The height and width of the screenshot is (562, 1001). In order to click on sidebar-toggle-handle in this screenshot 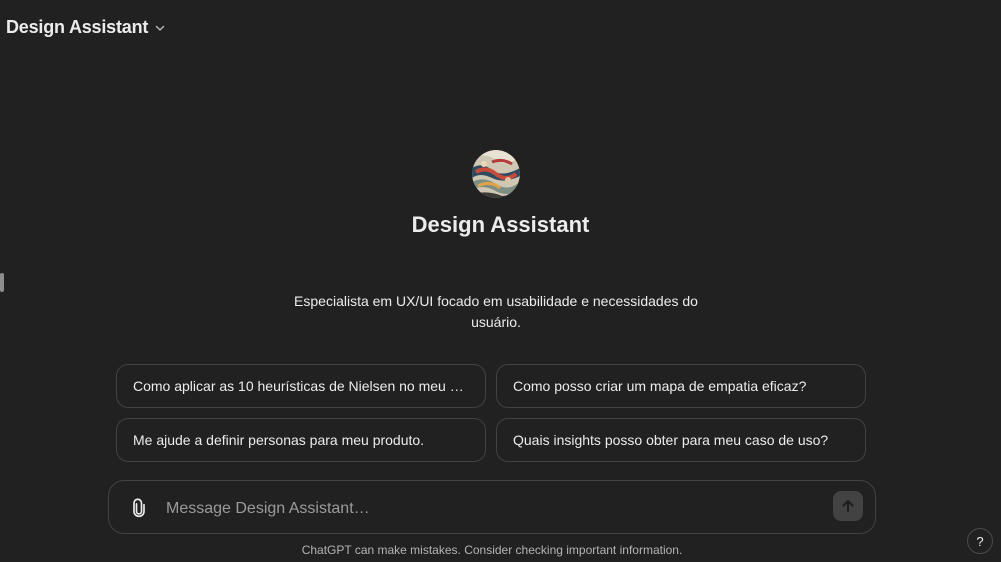, I will do `click(2, 282)`.